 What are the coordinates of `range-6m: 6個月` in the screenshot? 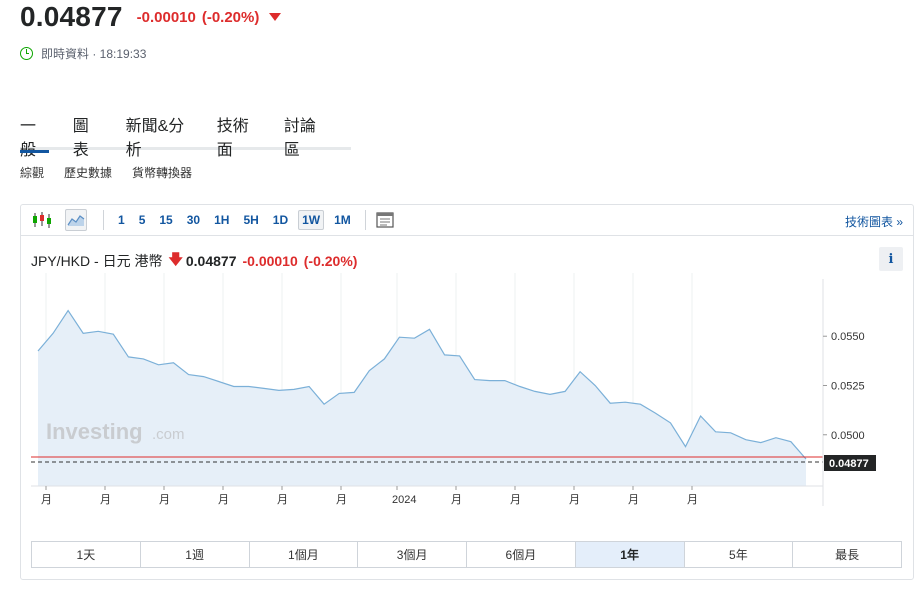 It's located at (521, 554).